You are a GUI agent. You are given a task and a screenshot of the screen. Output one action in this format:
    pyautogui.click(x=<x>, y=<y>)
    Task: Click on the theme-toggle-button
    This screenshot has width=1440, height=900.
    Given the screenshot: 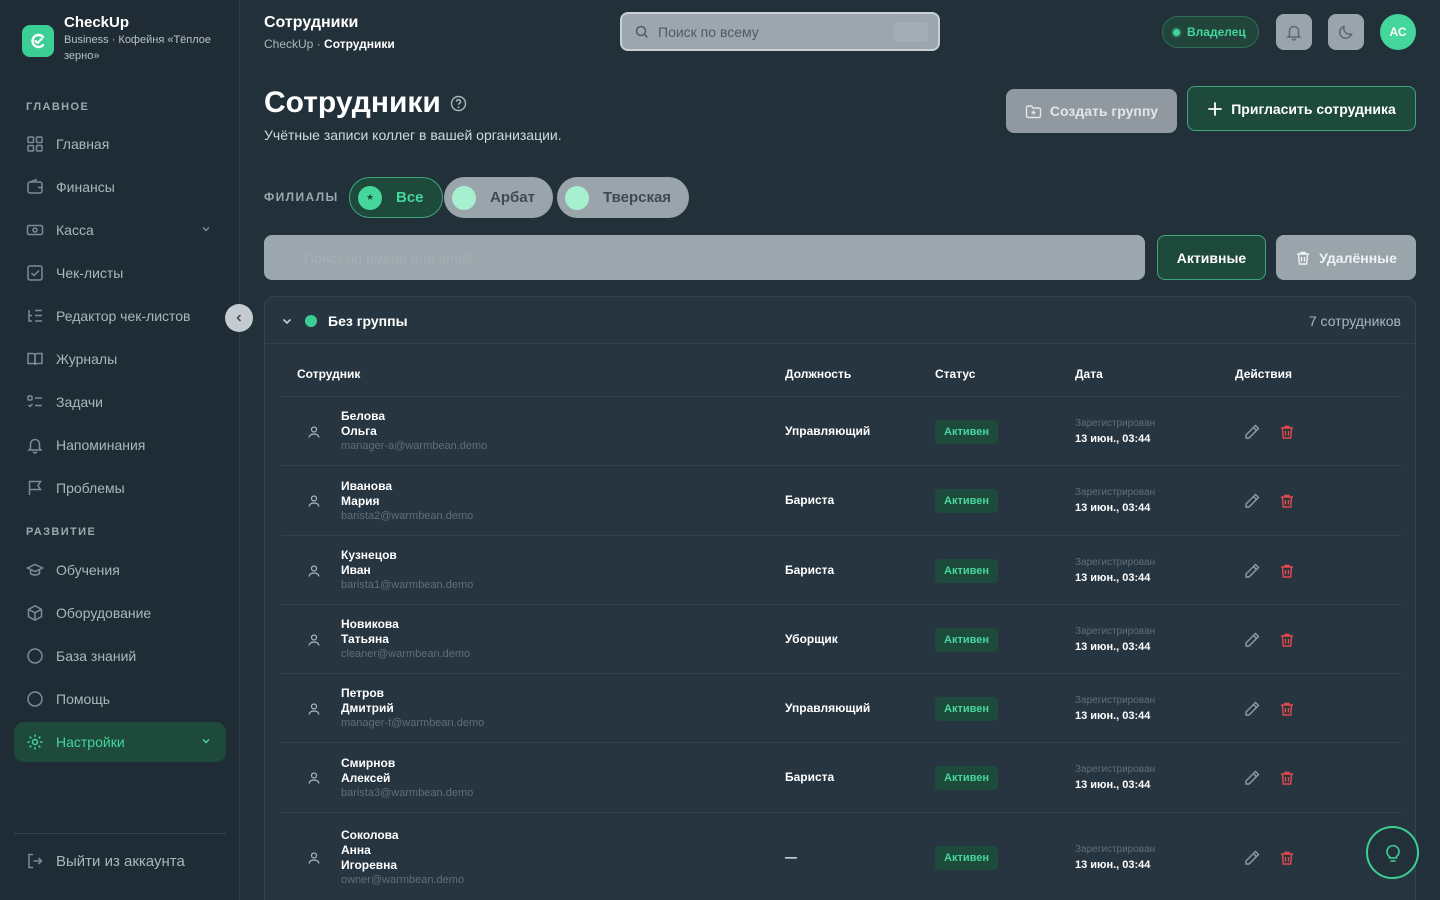 What is the action you would take?
    pyautogui.click(x=1346, y=32)
    